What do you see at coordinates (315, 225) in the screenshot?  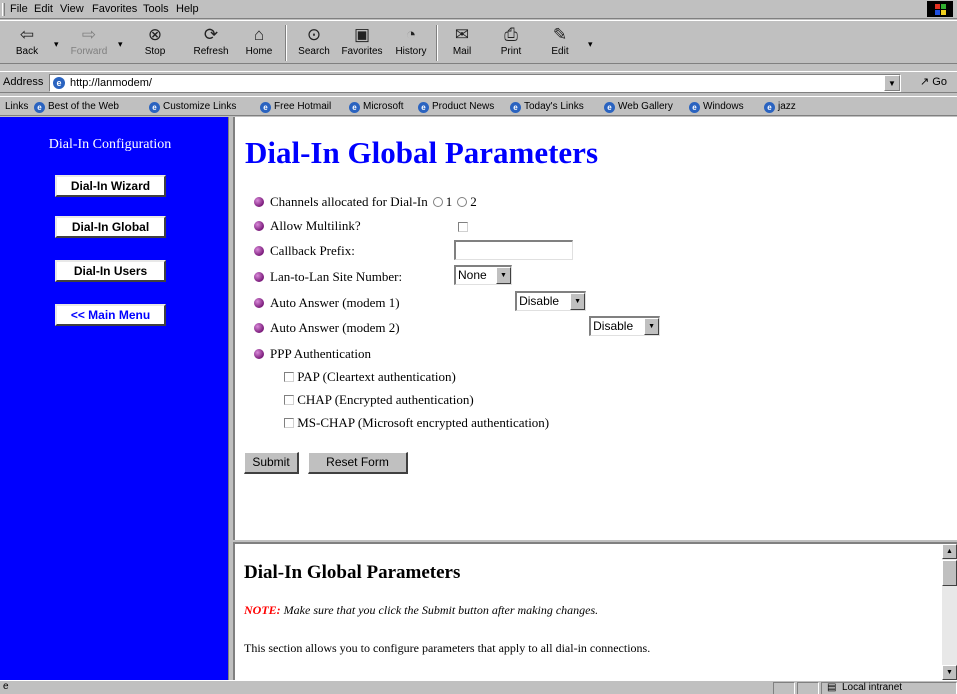 I see `multilink-label: Allow Multilink?` at bounding box center [315, 225].